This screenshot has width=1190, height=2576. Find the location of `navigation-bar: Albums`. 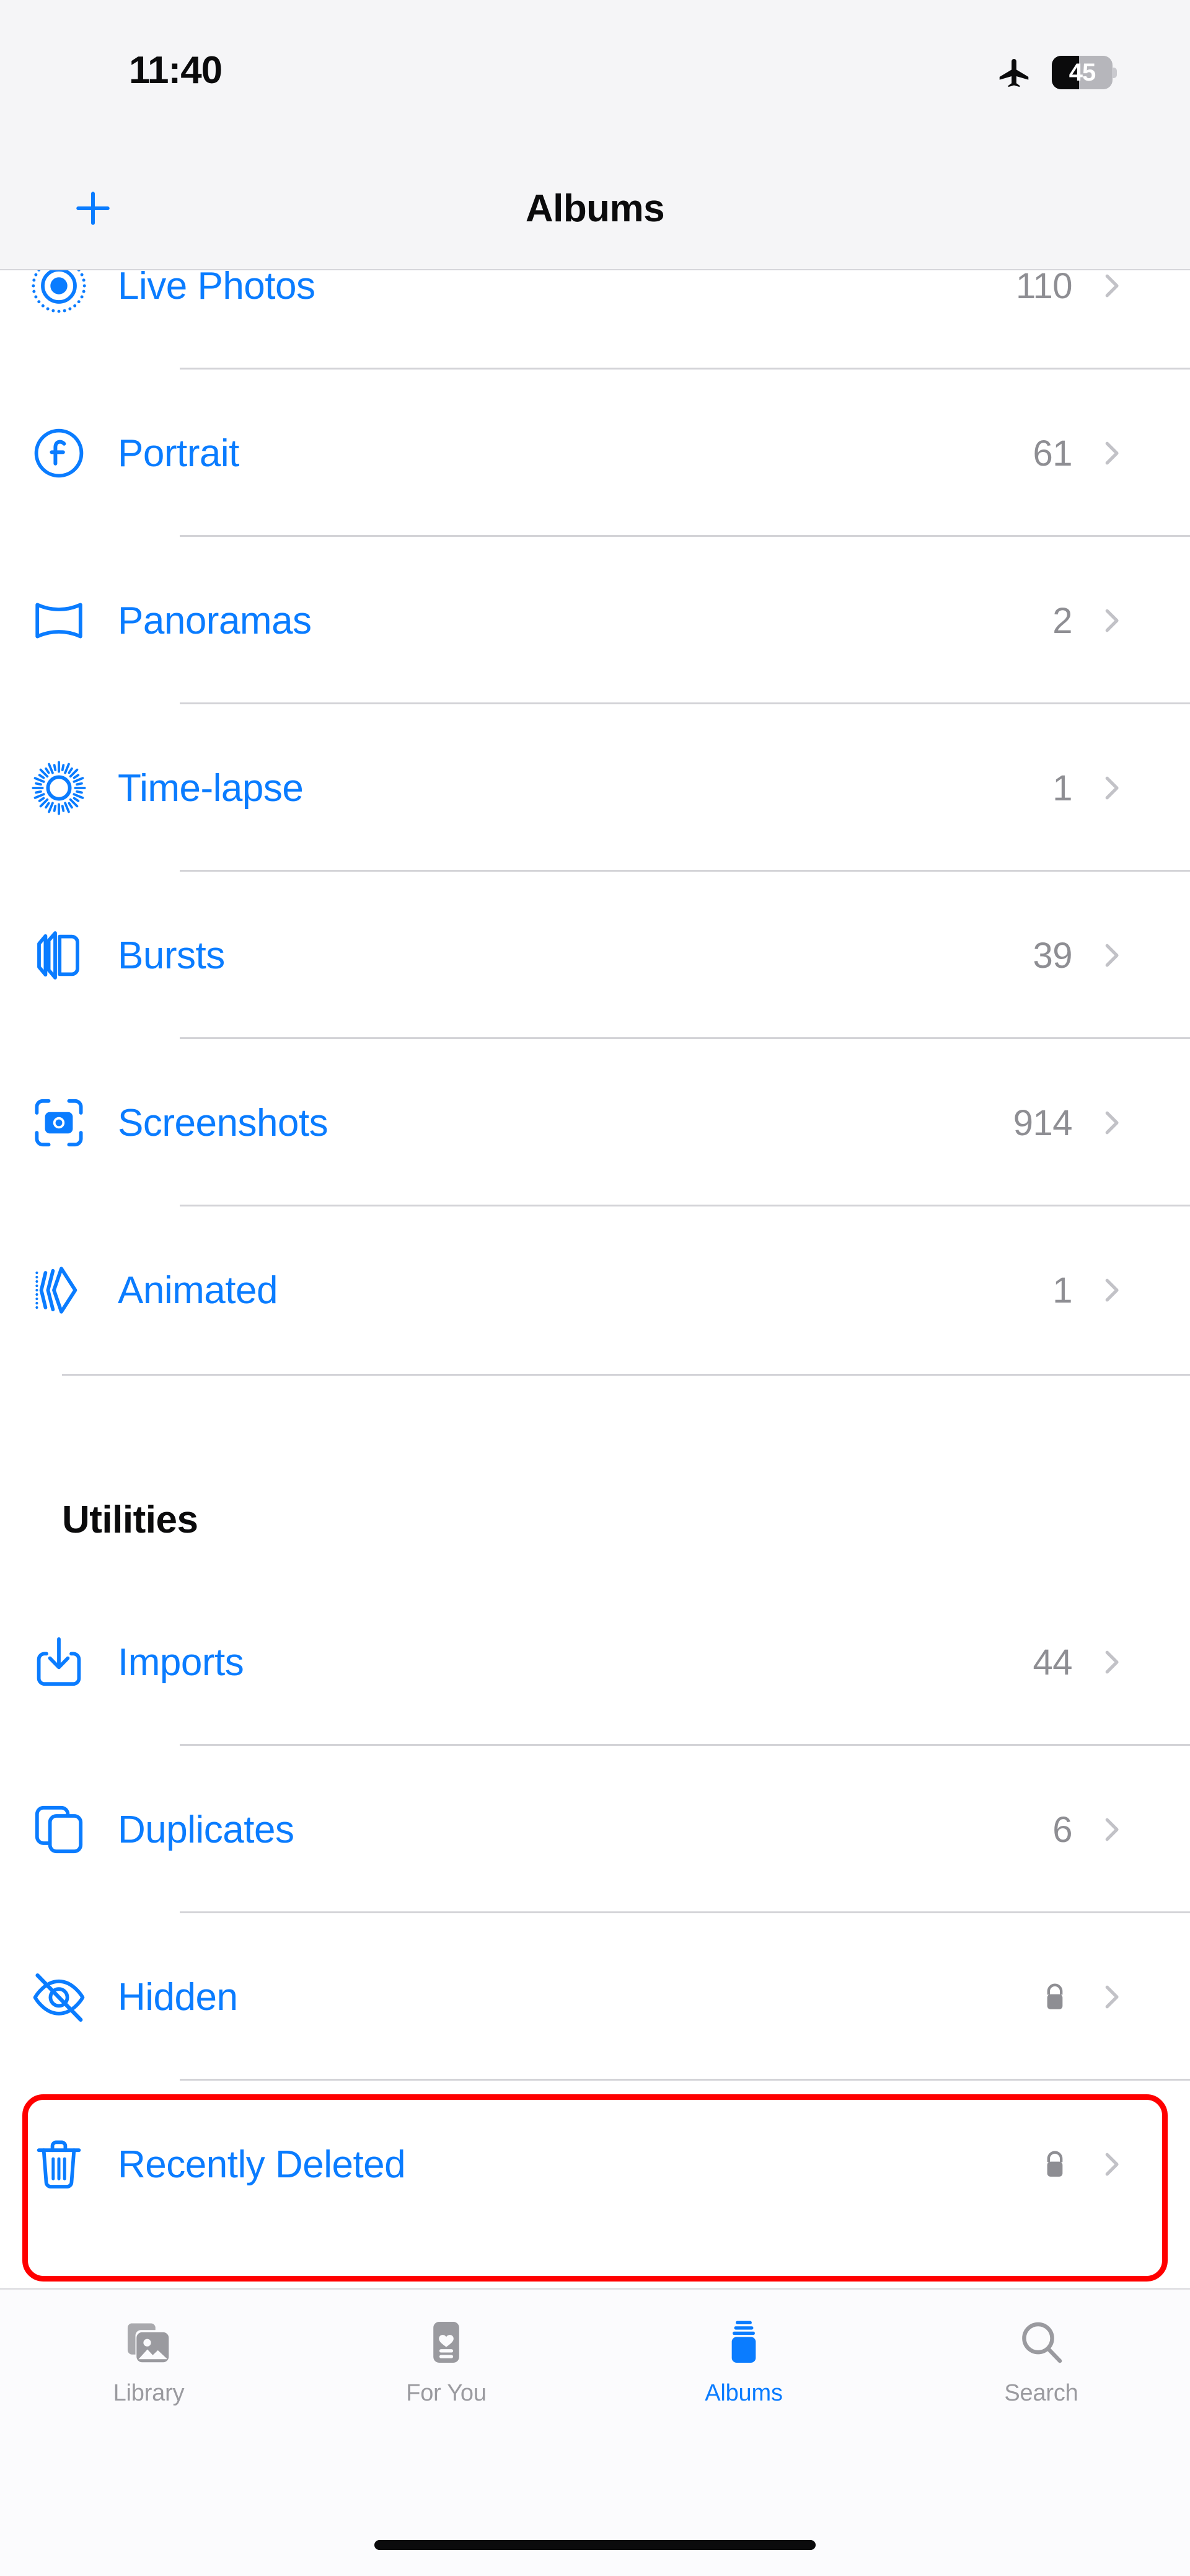

navigation-bar: Albums is located at coordinates (595, 208).